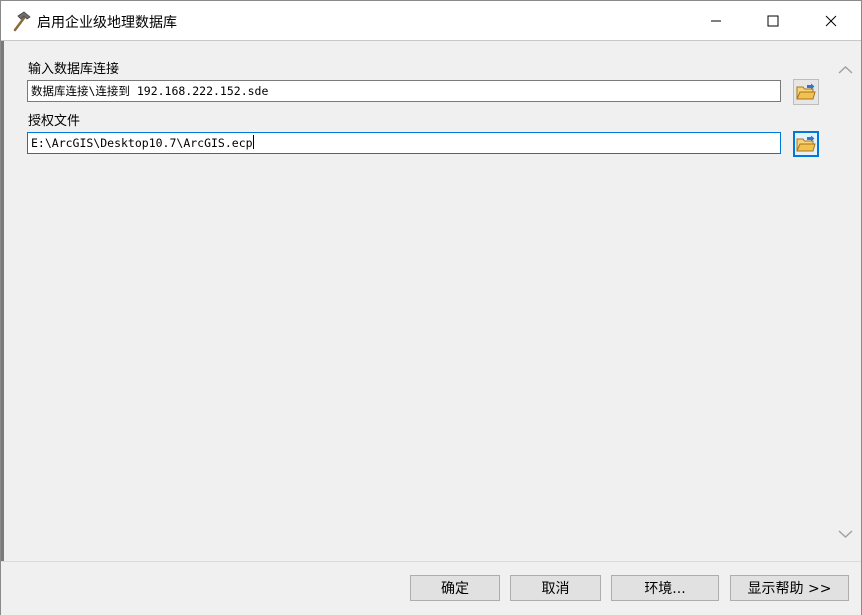  What do you see at coordinates (845, 302) in the screenshot?
I see `vertical-scrollbar` at bounding box center [845, 302].